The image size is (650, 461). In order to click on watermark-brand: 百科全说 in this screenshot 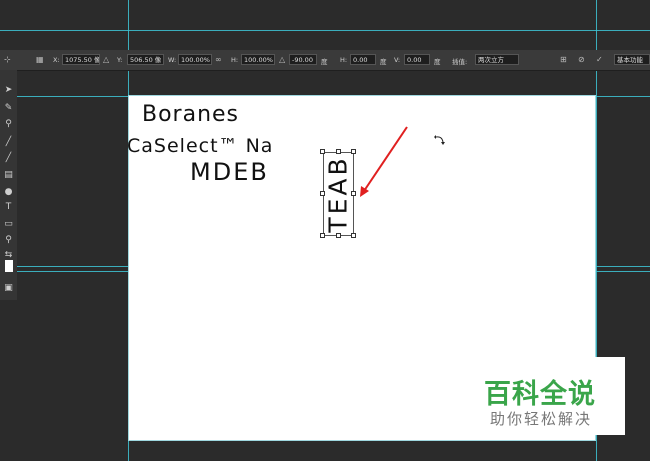, I will do `click(540, 394)`.